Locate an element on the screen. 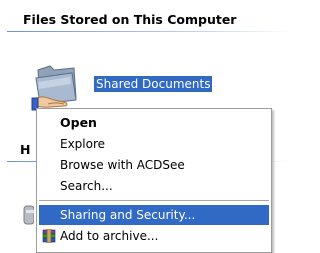 The width and height of the screenshot is (320, 253). menu-item-explore: Explore is located at coordinates (154, 144).